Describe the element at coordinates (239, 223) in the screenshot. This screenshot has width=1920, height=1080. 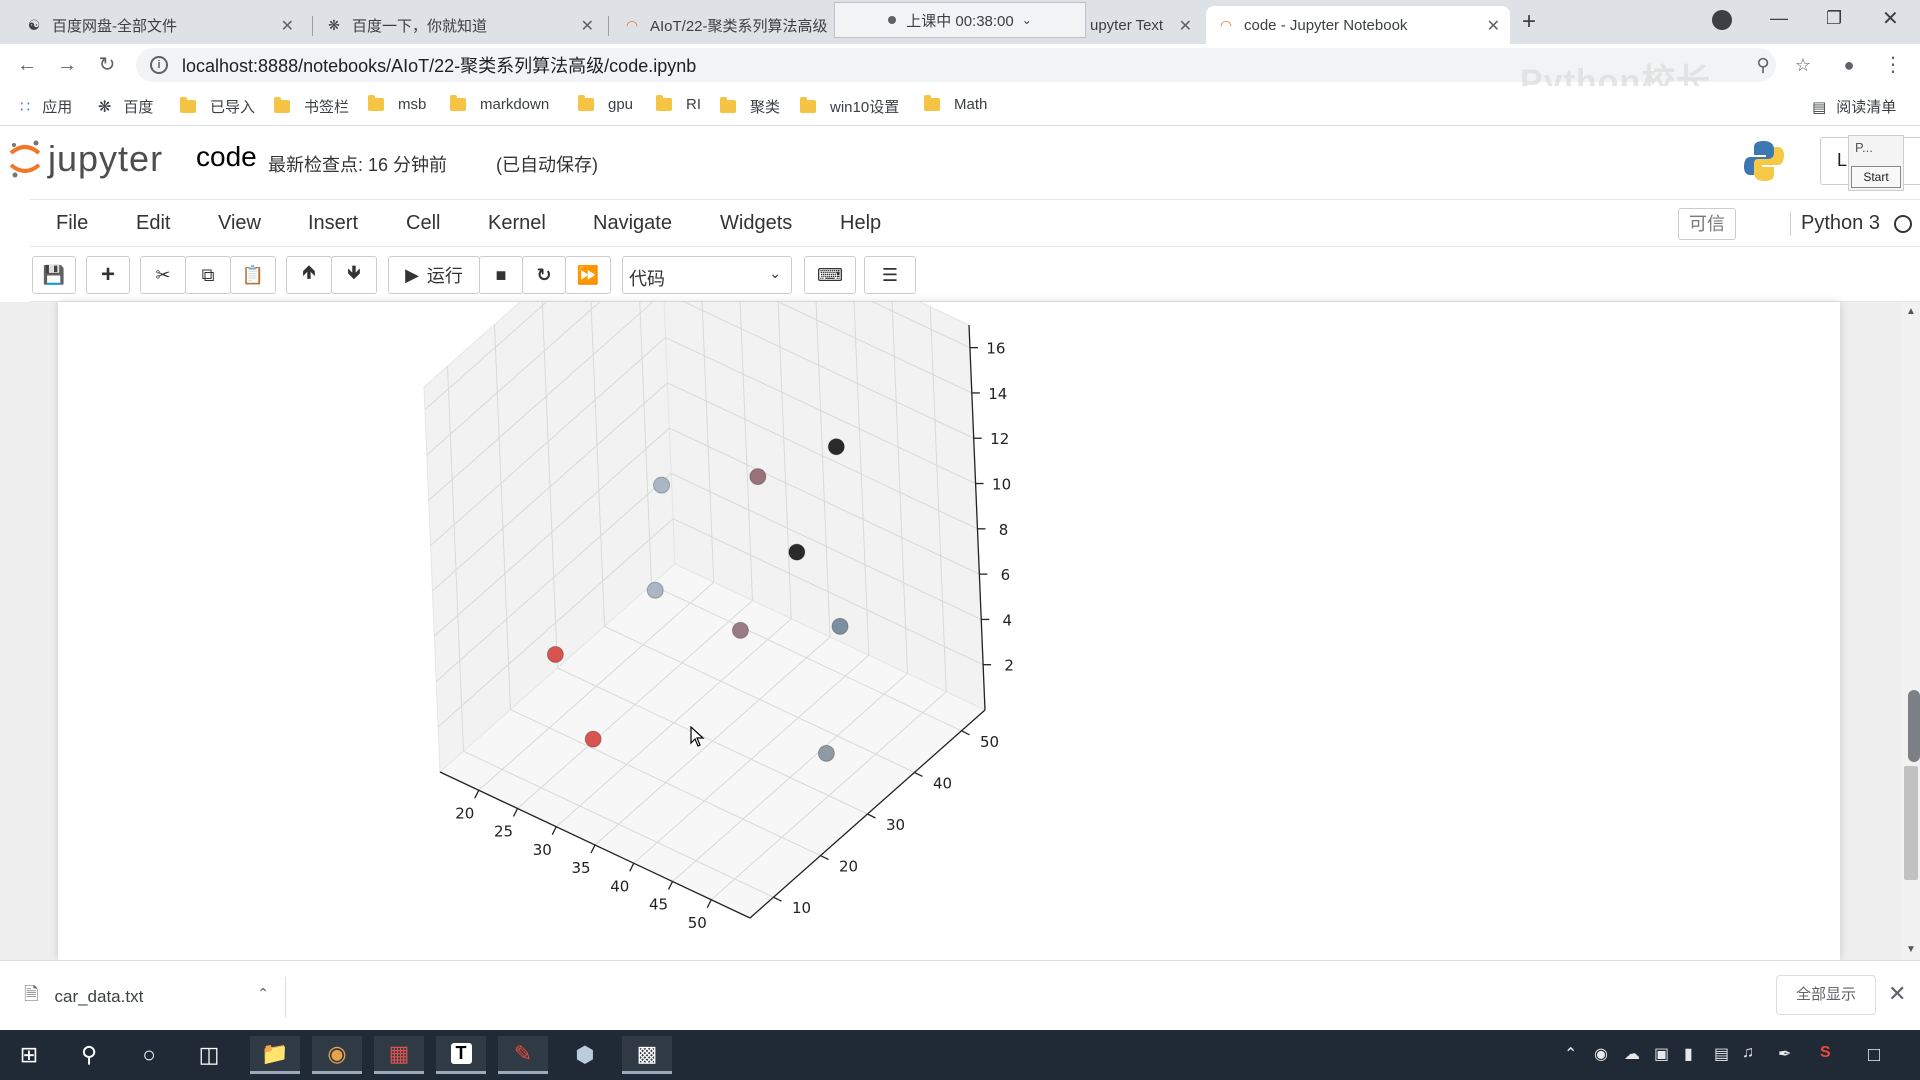
I see `menu-view: View` at that location.